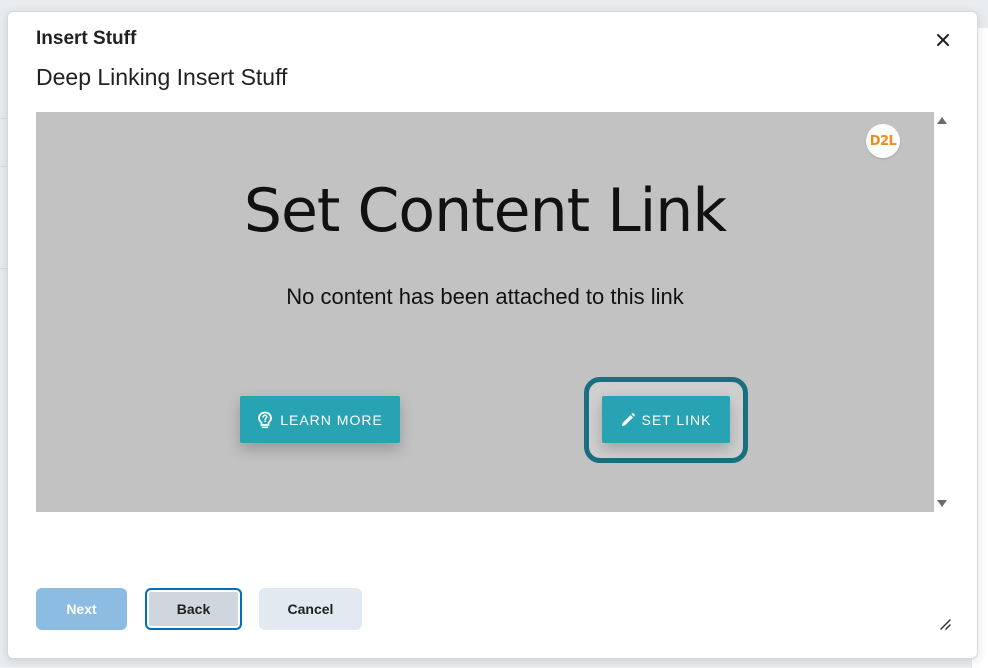  I want to click on lightbulb-question-icon, so click(265, 419).